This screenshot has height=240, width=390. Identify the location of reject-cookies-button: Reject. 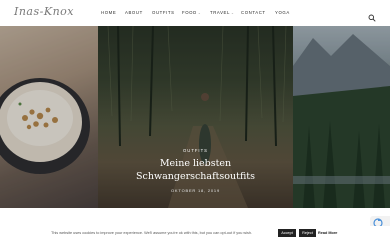
(307, 233).